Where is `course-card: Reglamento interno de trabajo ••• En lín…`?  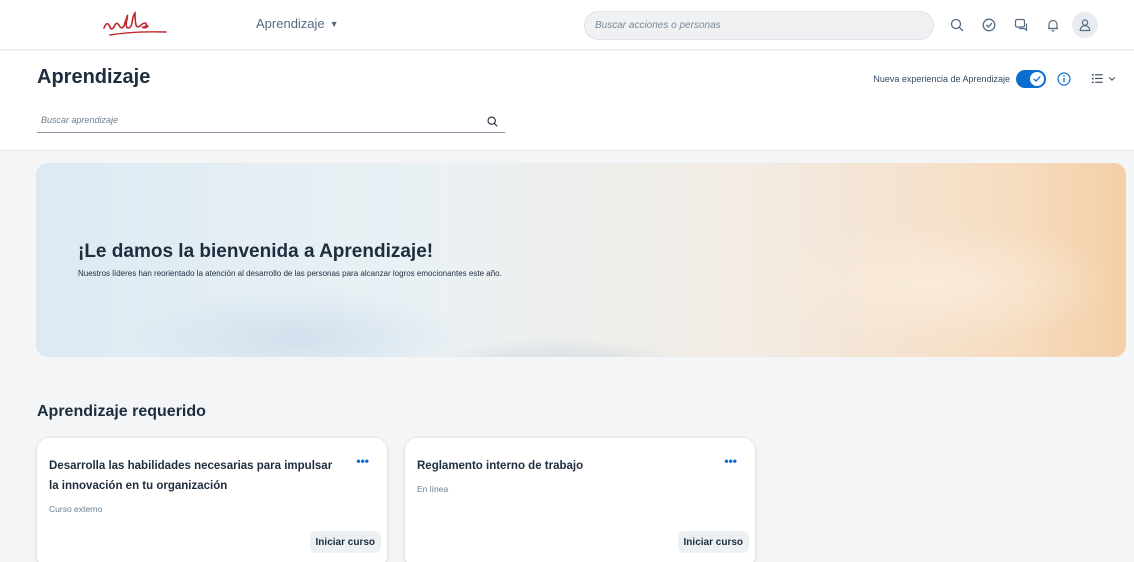 course-card: Reglamento interno de trabajo ••• En lín… is located at coordinates (580, 500).